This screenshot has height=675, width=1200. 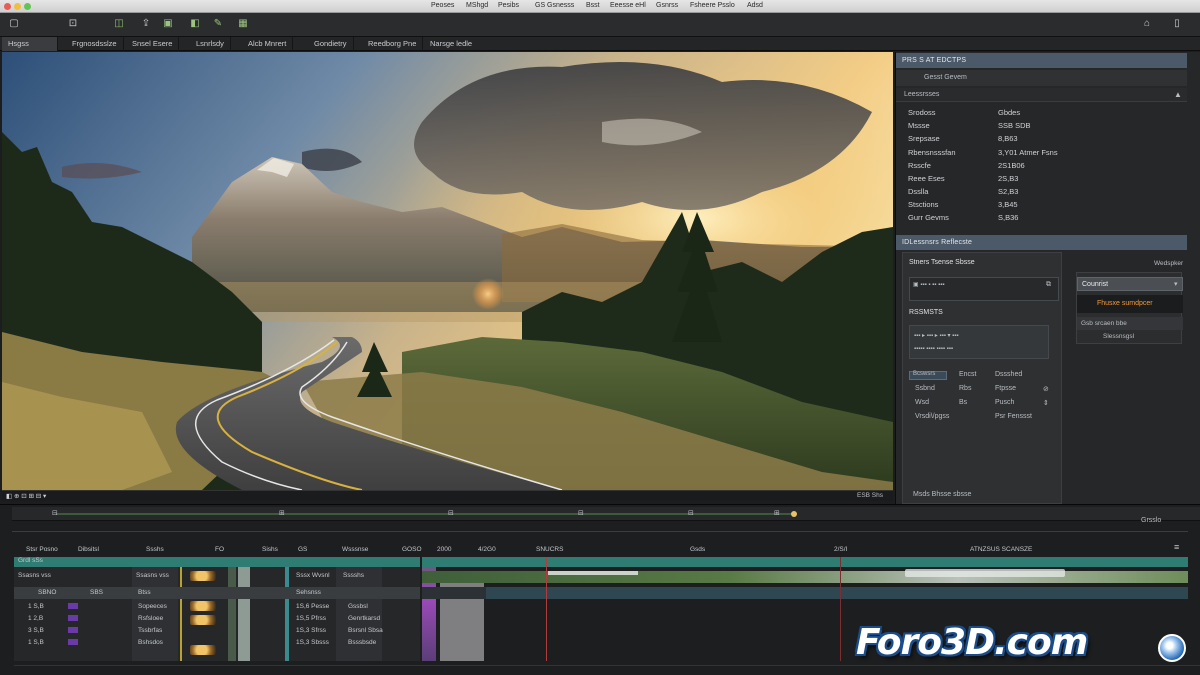 I want to click on export-icon: ⇪, so click(x=146, y=24).